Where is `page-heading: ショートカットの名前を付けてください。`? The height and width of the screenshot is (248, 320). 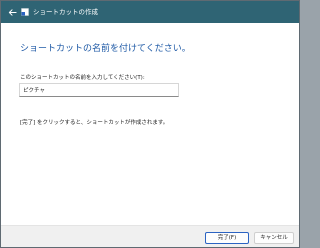
page-heading: ショートカットの名前を付けてください。 is located at coordinates (105, 49).